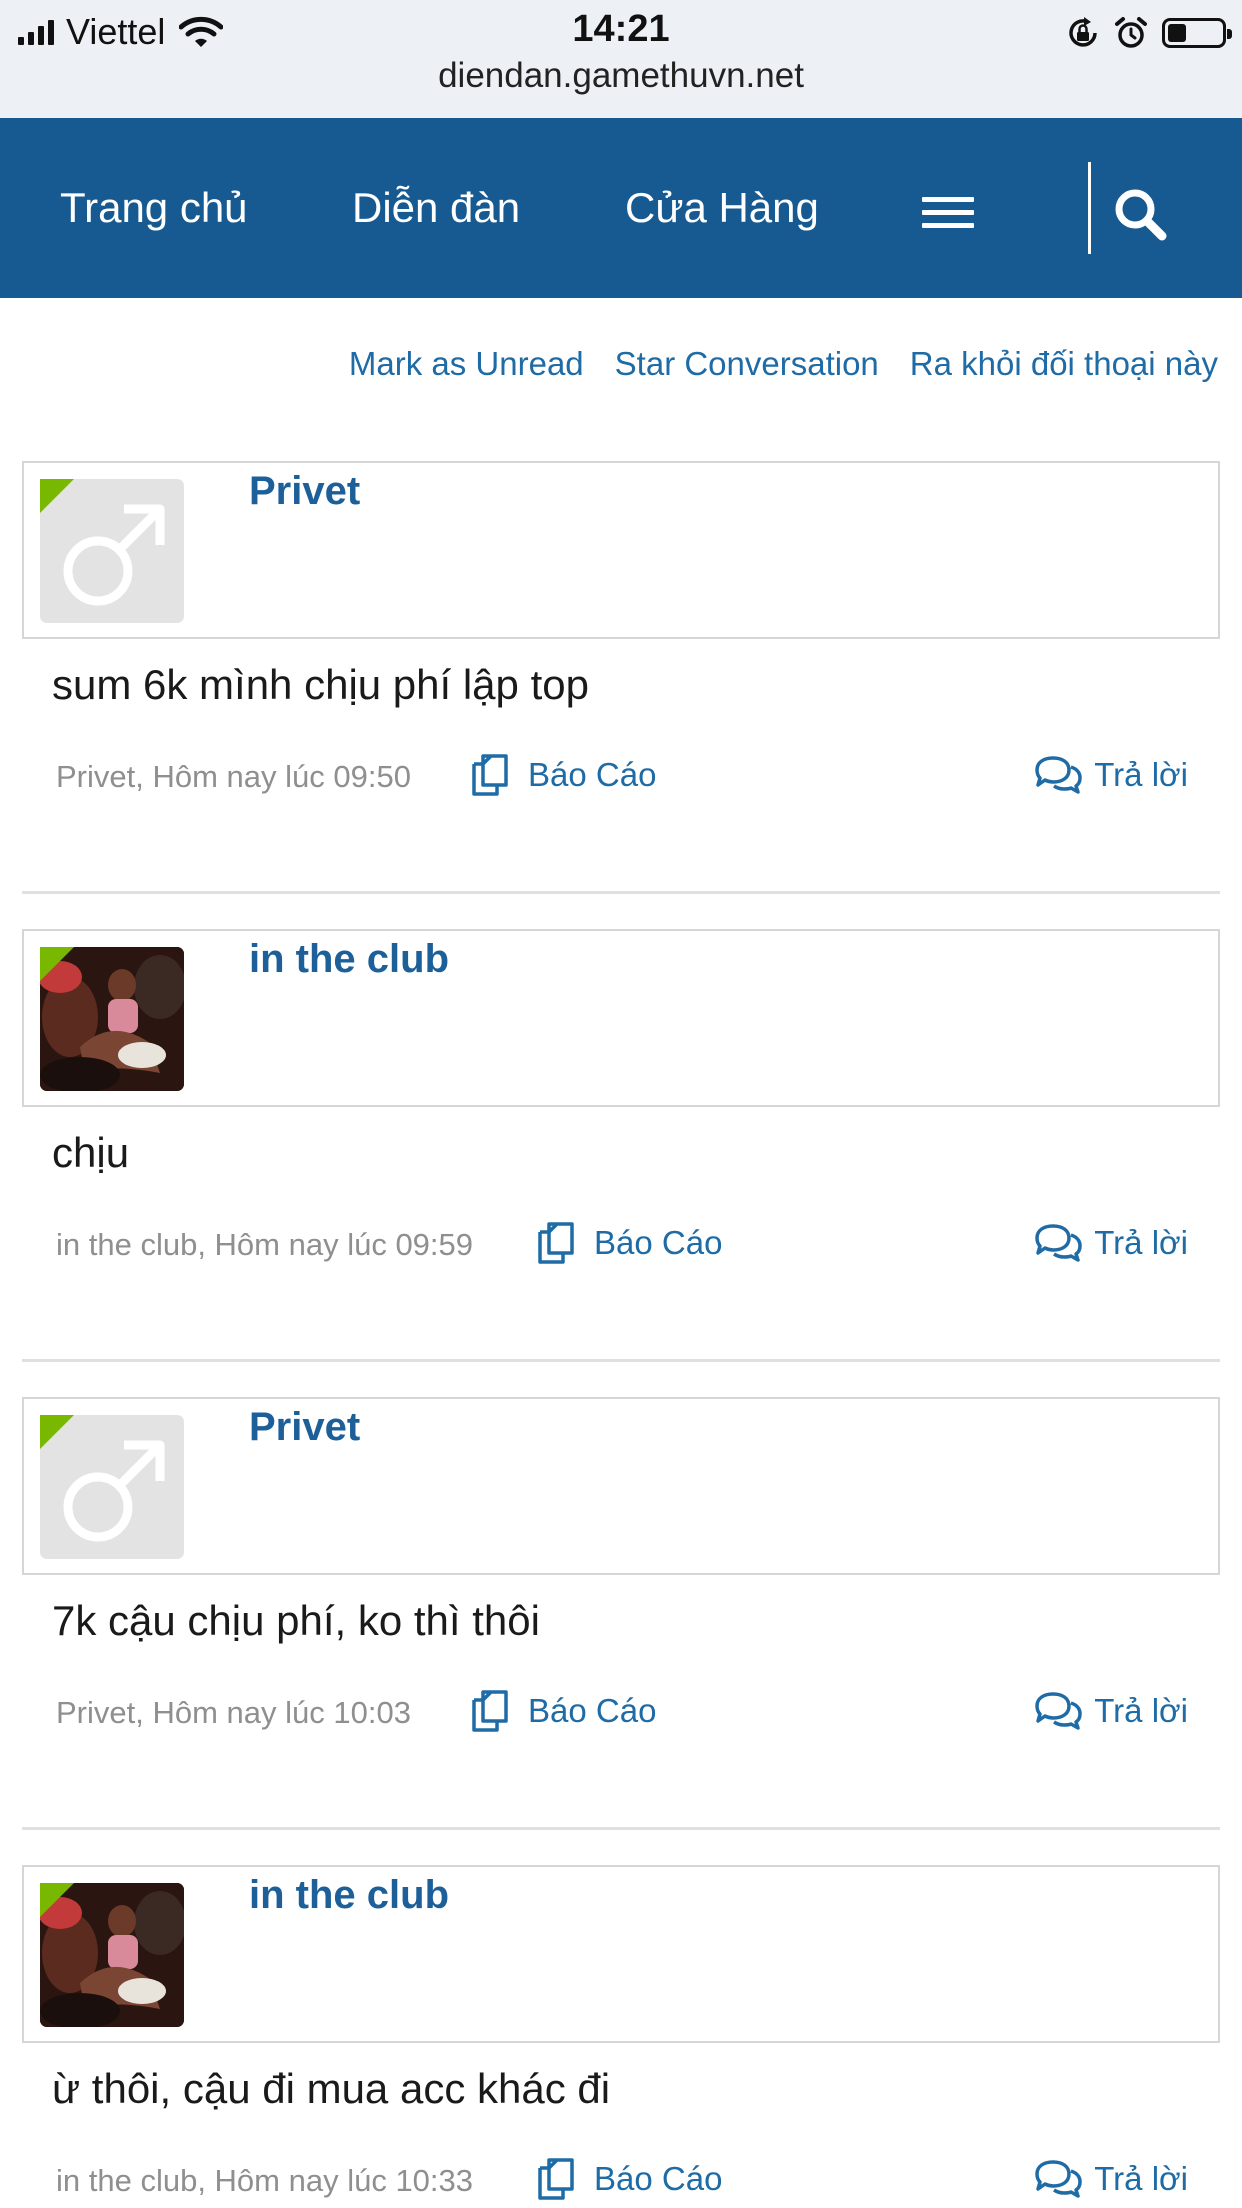 The width and height of the screenshot is (1242, 2208). I want to click on rotation-lock-icon, so click(1083, 32).